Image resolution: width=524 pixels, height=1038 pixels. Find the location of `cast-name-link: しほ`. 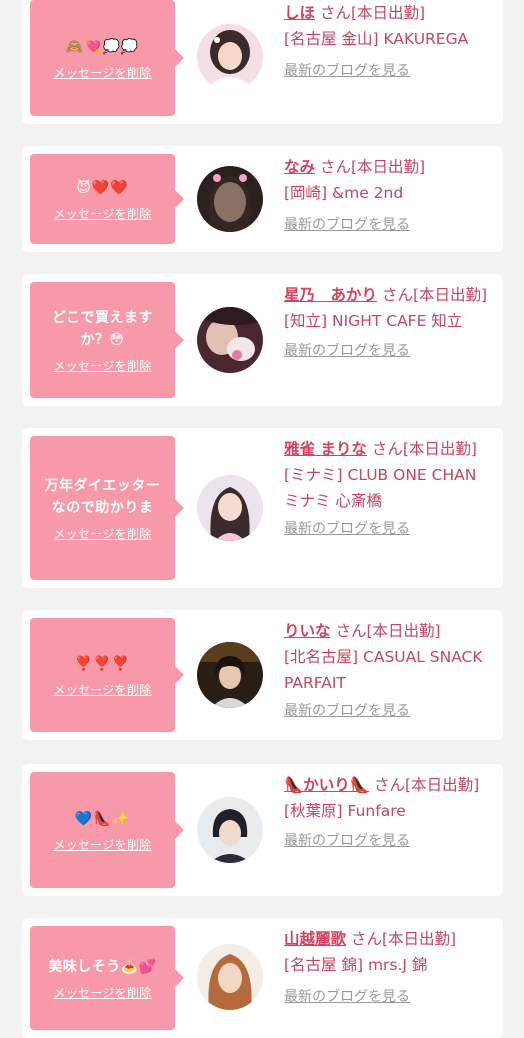

cast-name-link: しほ is located at coordinates (299, 13).